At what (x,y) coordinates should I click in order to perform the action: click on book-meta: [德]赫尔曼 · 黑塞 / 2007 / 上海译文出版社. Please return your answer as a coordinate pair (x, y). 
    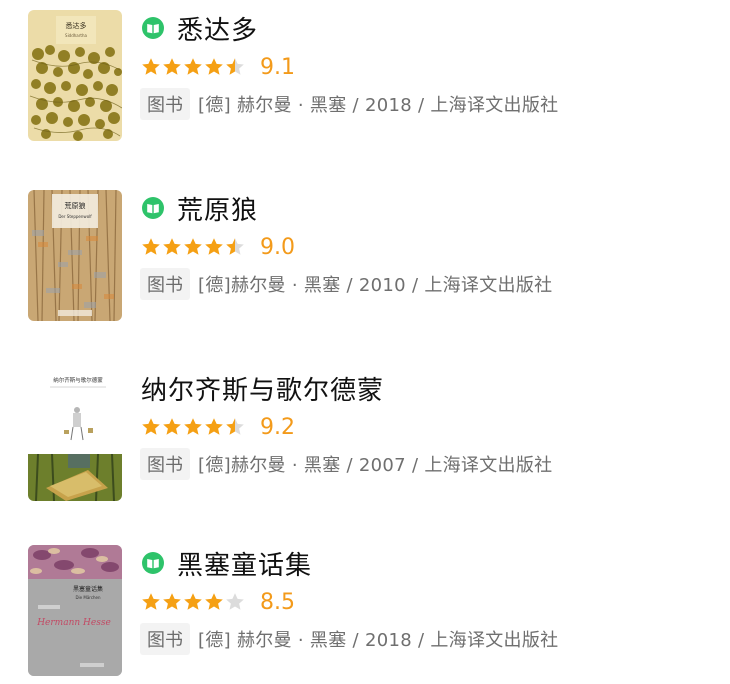
    Looking at the image, I should click on (375, 465).